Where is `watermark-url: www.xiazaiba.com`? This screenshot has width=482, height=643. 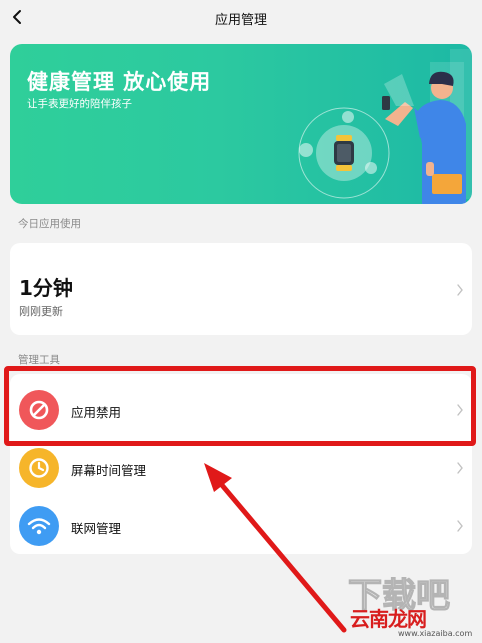
watermark-url: www.xiazaiba.com is located at coordinates (435, 633).